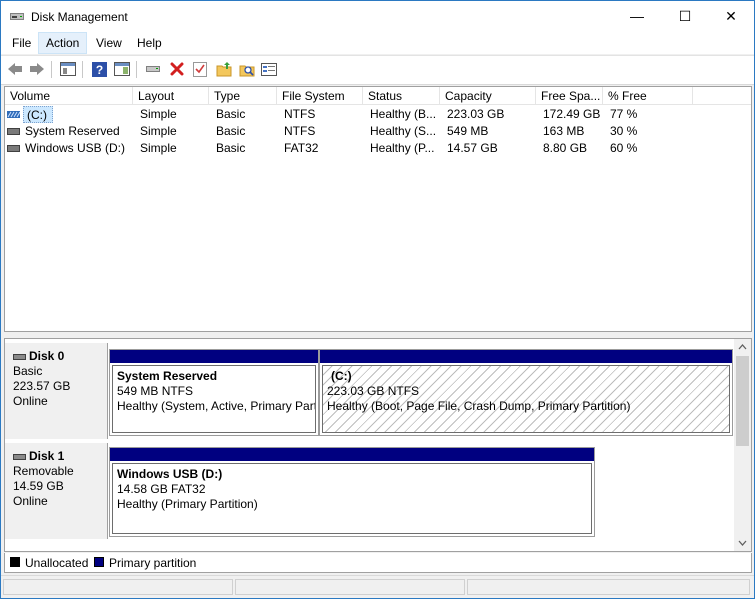  Describe the element at coordinates (572, 114) in the screenshot. I see `row-free-space: 172.49 GB` at that location.